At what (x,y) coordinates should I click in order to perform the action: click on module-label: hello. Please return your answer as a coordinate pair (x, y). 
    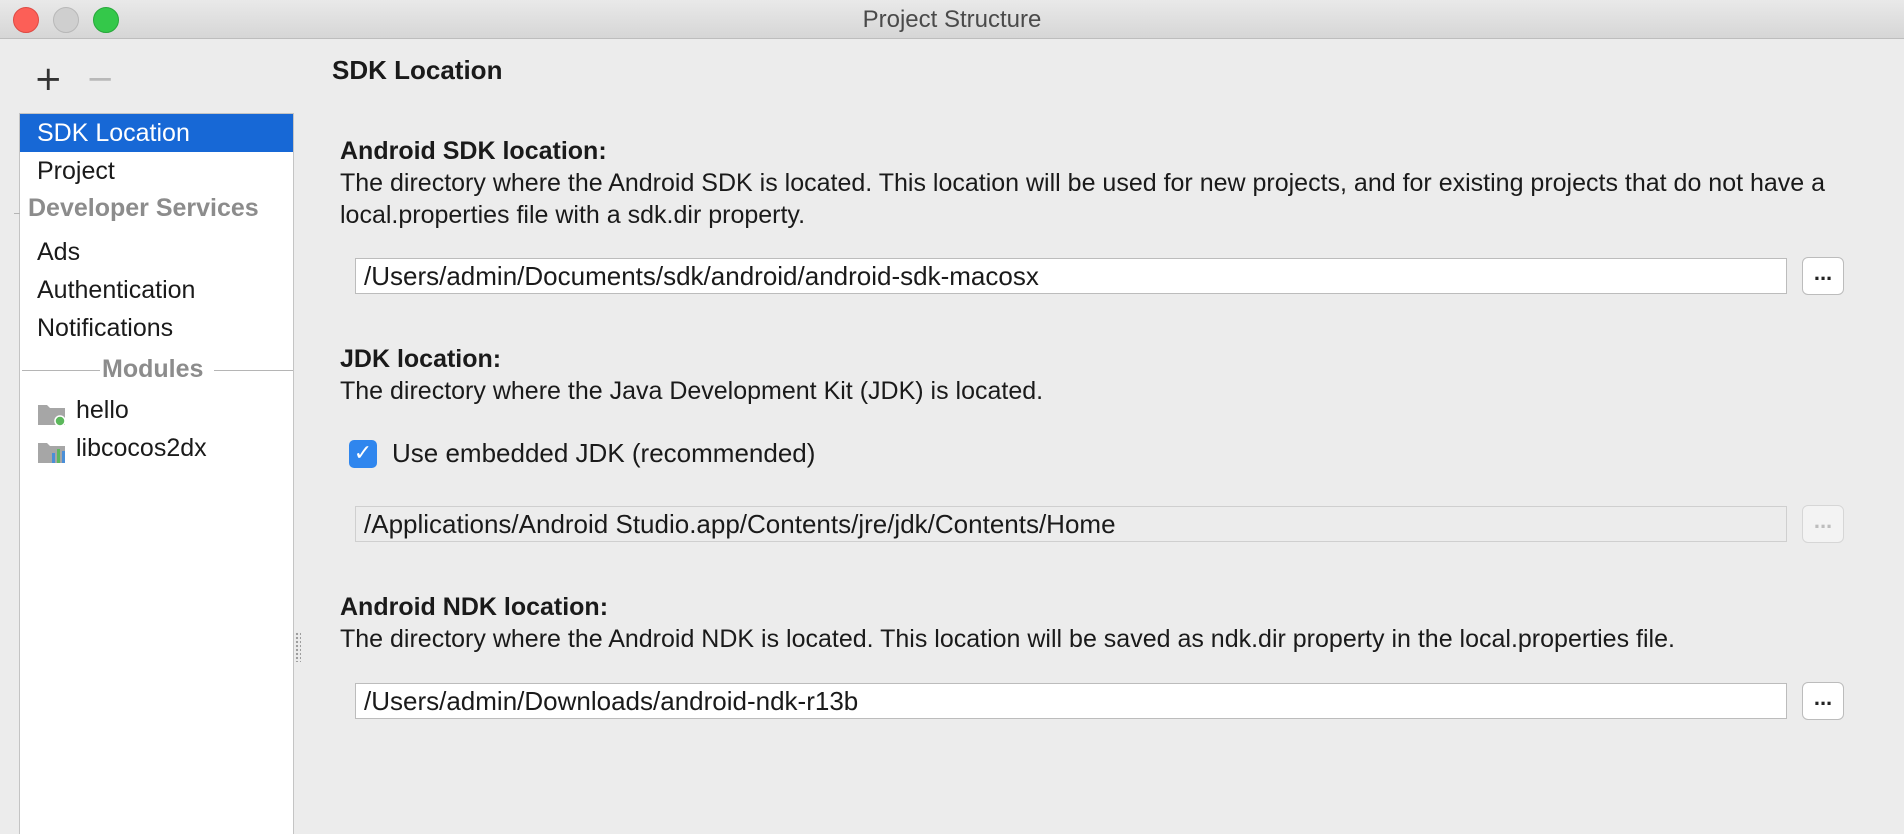
    Looking at the image, I should click on (102, 410).